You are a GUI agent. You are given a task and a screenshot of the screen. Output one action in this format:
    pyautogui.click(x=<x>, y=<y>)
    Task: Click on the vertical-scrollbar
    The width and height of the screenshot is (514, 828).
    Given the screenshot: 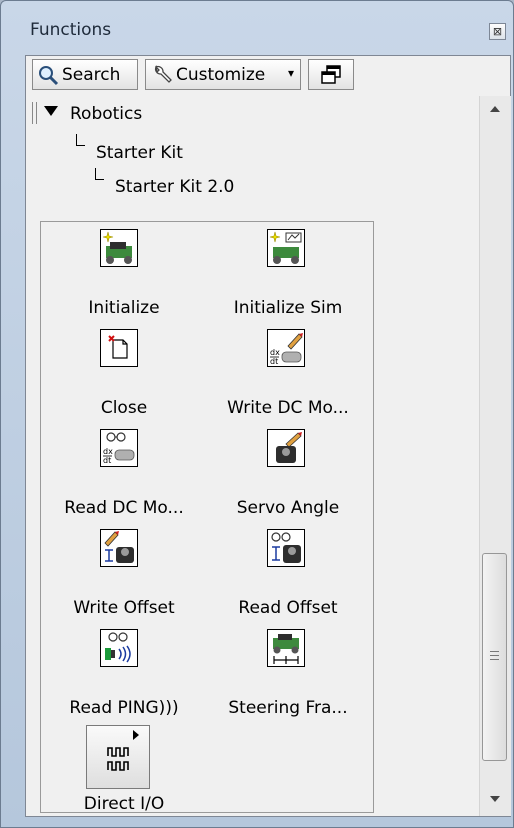 What is the action you would take?
    pyautogui.click(x=495, y=456)
    